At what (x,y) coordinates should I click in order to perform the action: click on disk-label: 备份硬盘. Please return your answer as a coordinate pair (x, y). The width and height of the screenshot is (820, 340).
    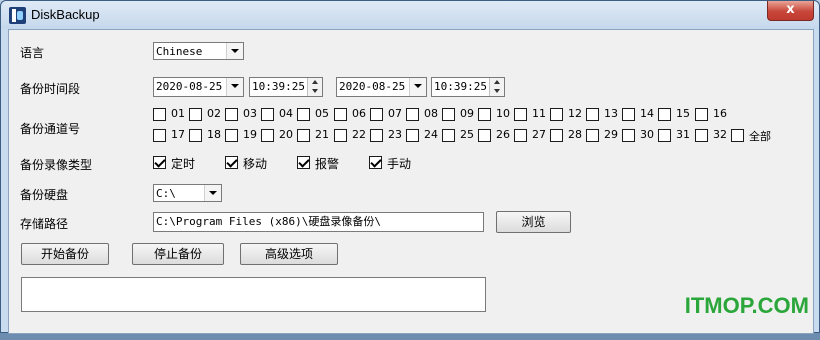
    Looking at the image, I should click on (44, 195).